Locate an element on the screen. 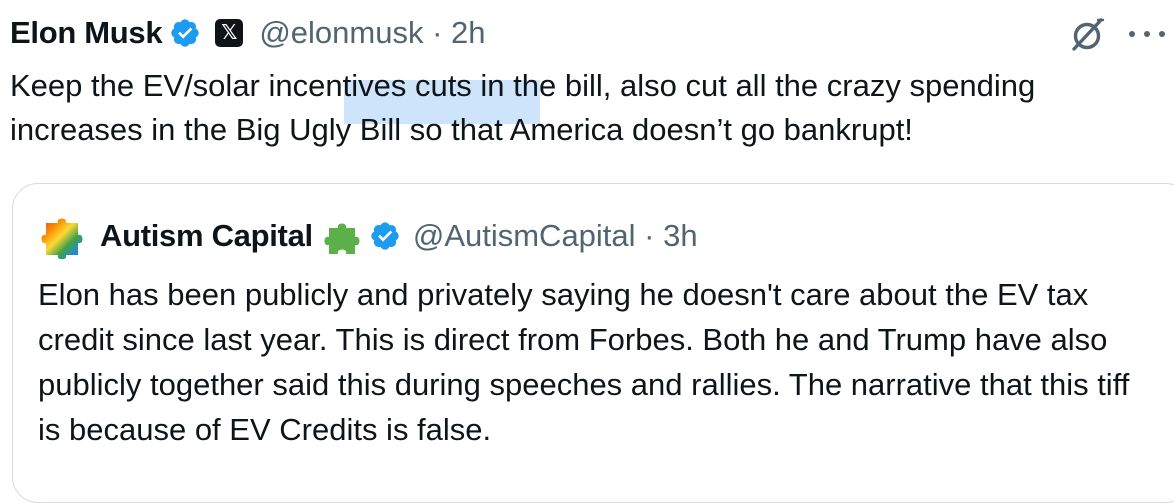 This screenshot has width=1174, height=503. quoted-author-handle-time: @AutismCapital · 3h is located at coordinates (555, 236).